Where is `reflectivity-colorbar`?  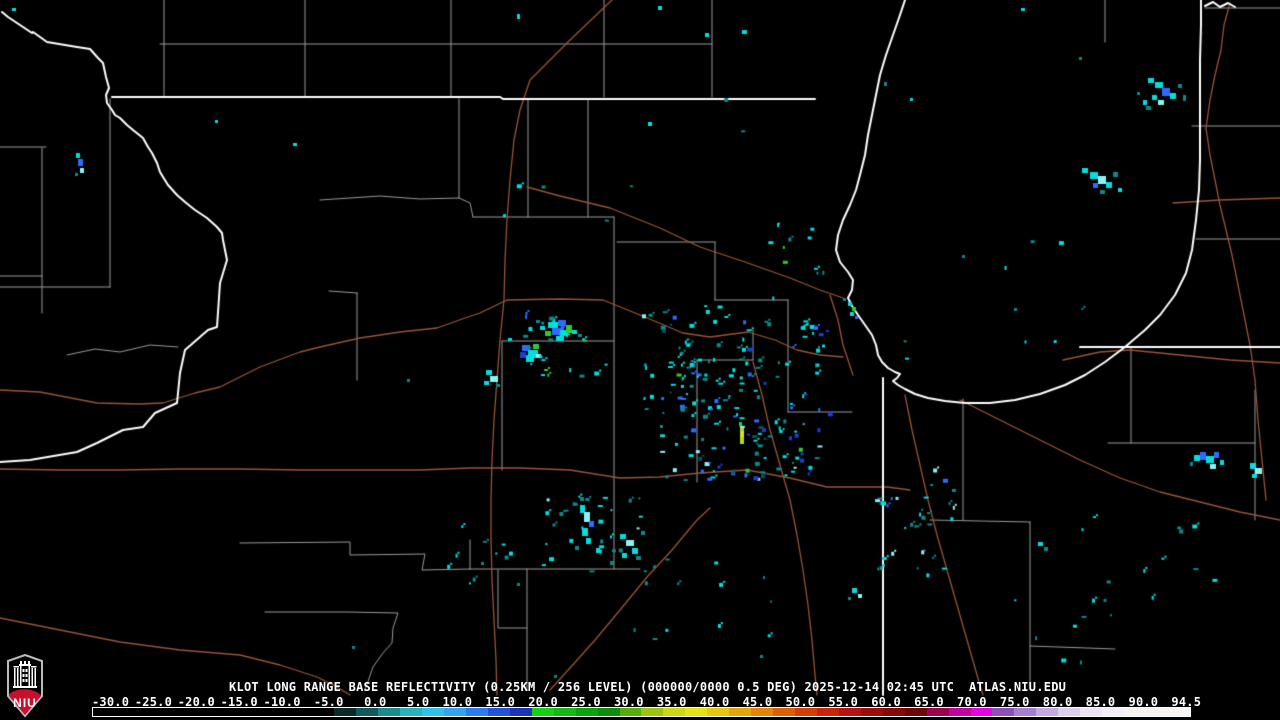 reflectivity-colorbar is located at coordinates (641, 712).